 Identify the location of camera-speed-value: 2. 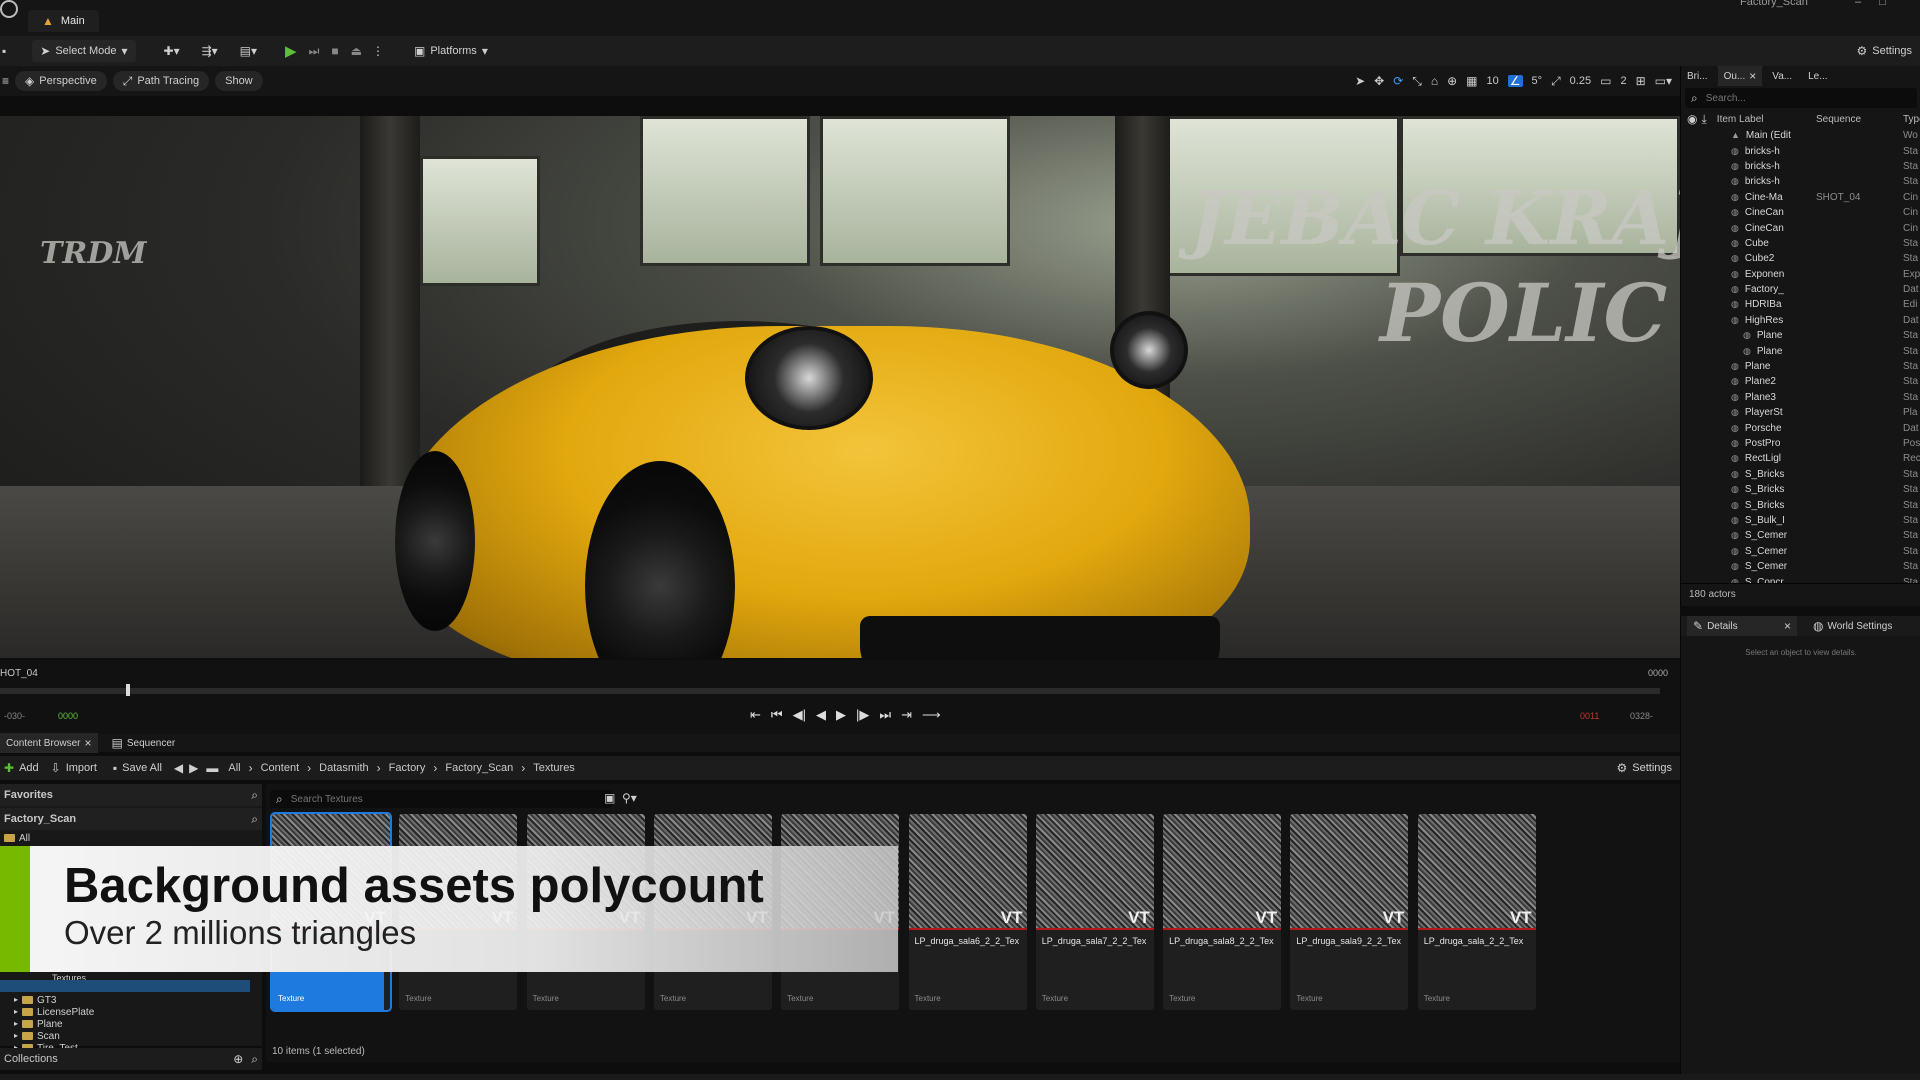
(1623, 81).